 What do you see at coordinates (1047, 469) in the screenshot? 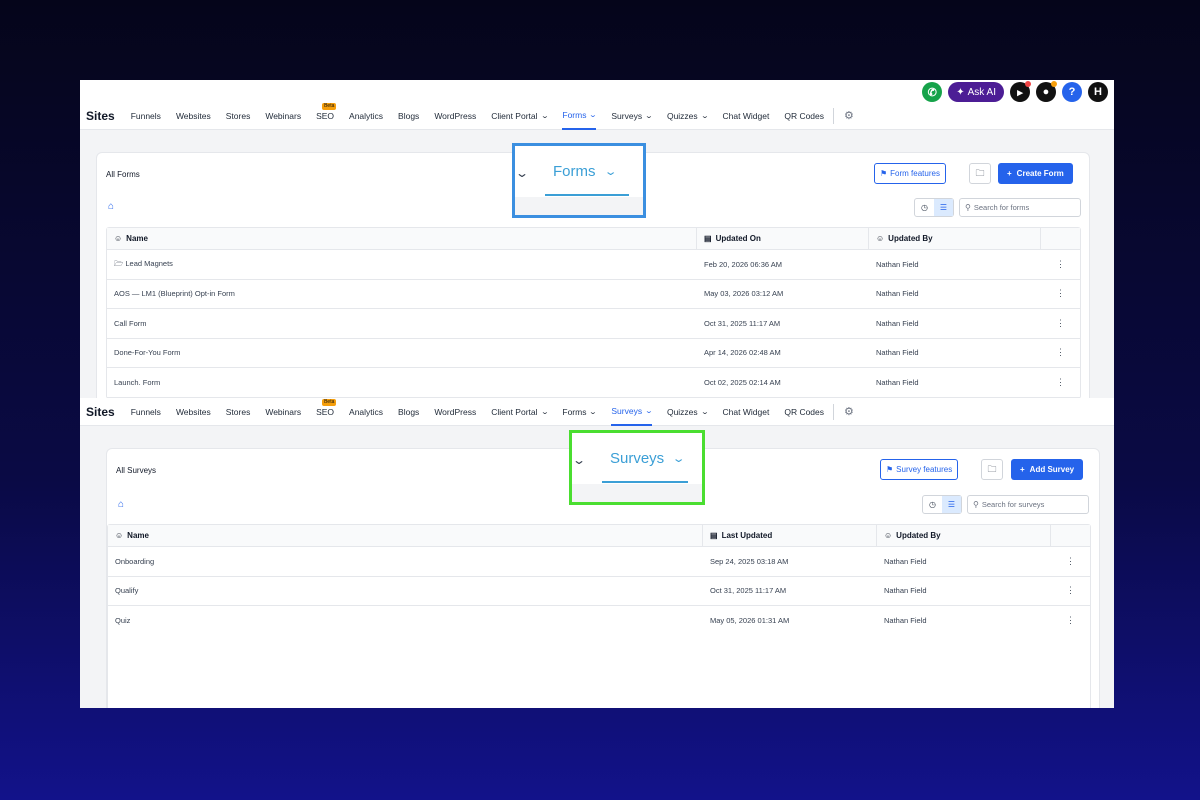
I see `add-survey-button: + Add Survey` at bounding box center [1047, 469].